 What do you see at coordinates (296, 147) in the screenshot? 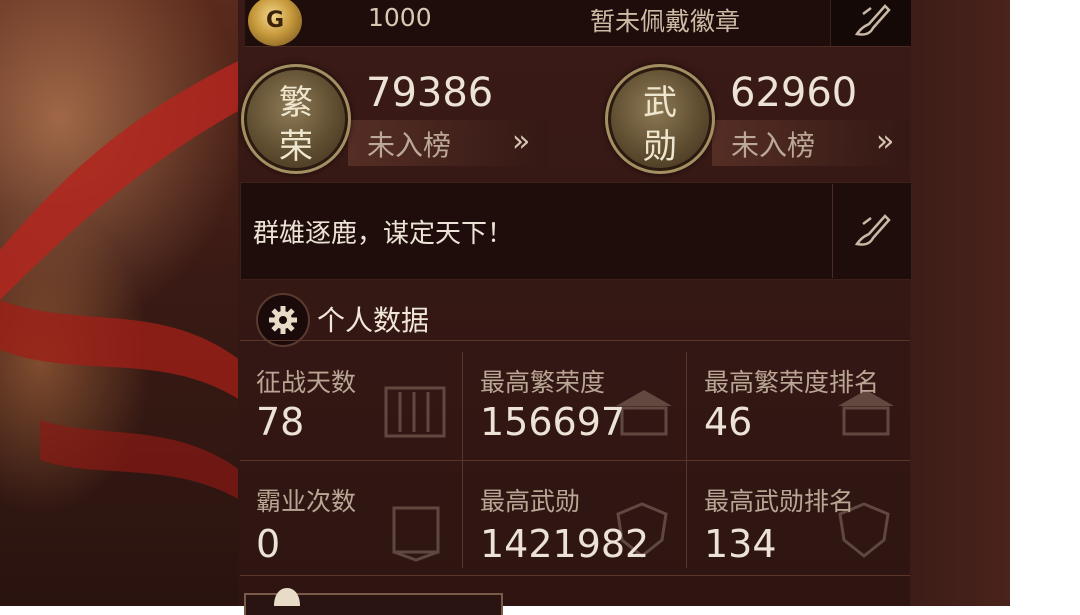
I see `prosperity-medal-char-2: 荣` at bounding box center [296, 147].